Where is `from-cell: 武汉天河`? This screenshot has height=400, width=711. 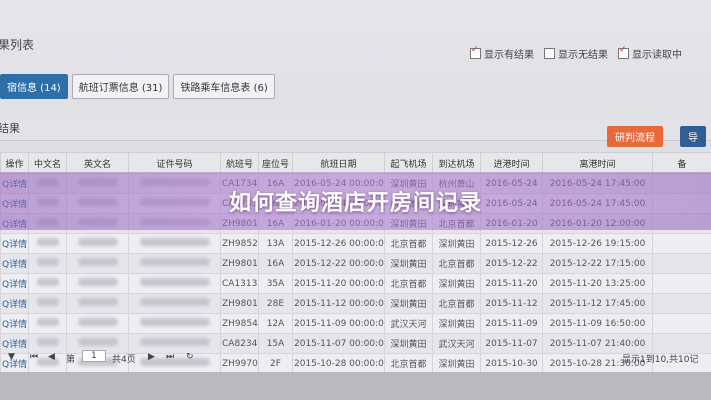 from-cell: 武汉天河 is located at coordinates (408, 323).